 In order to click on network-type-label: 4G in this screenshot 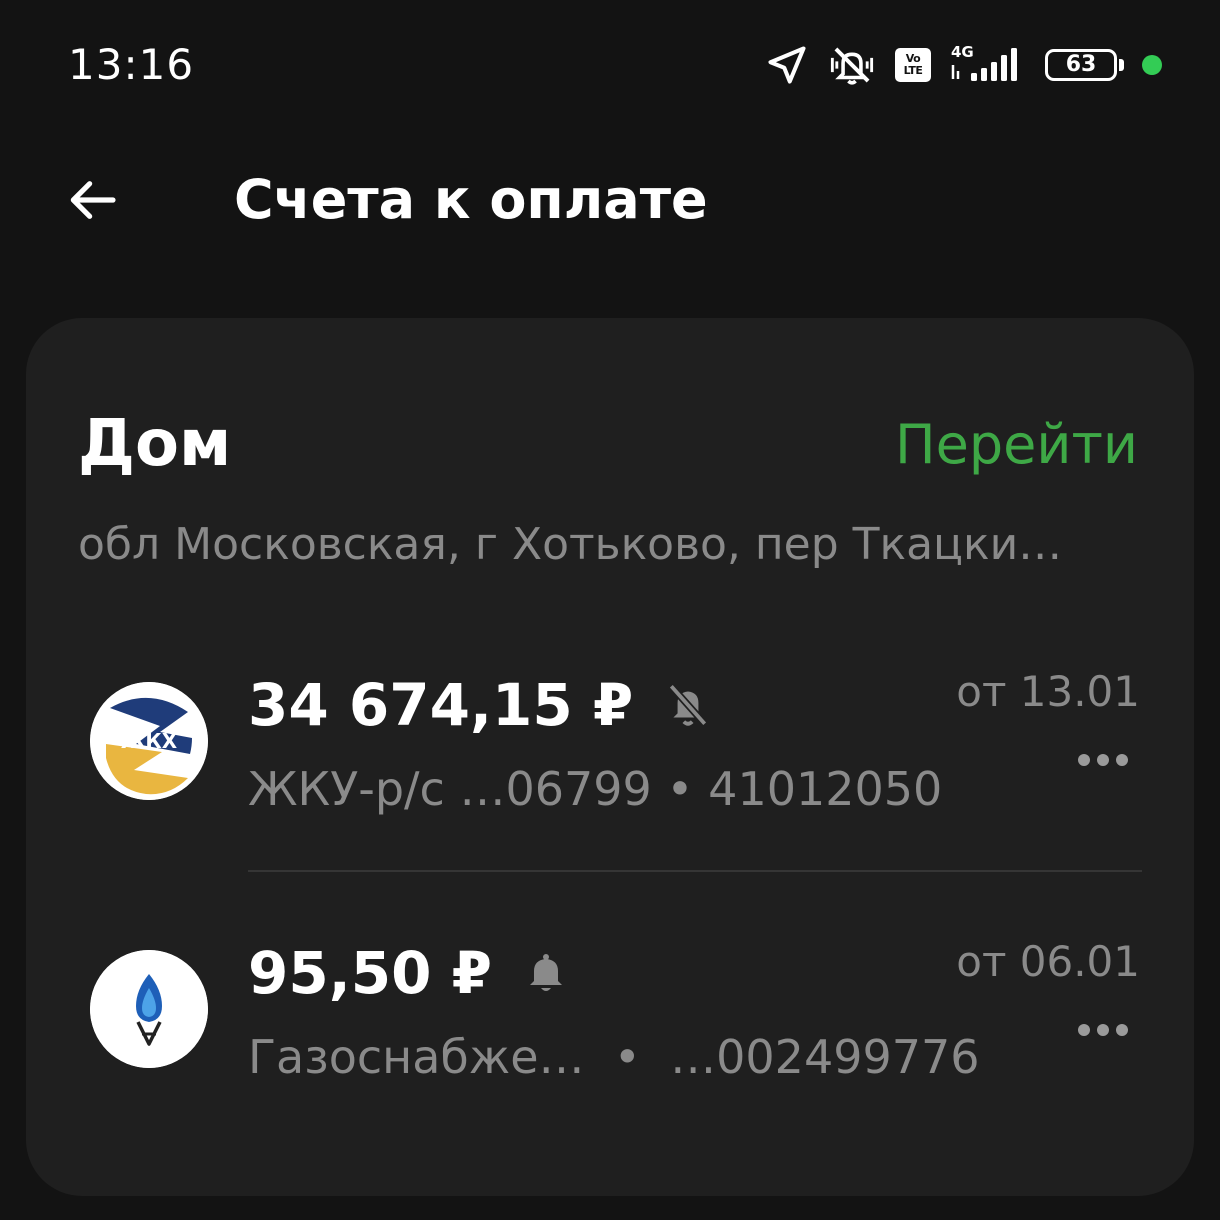, I will do `click(962, 52)`.